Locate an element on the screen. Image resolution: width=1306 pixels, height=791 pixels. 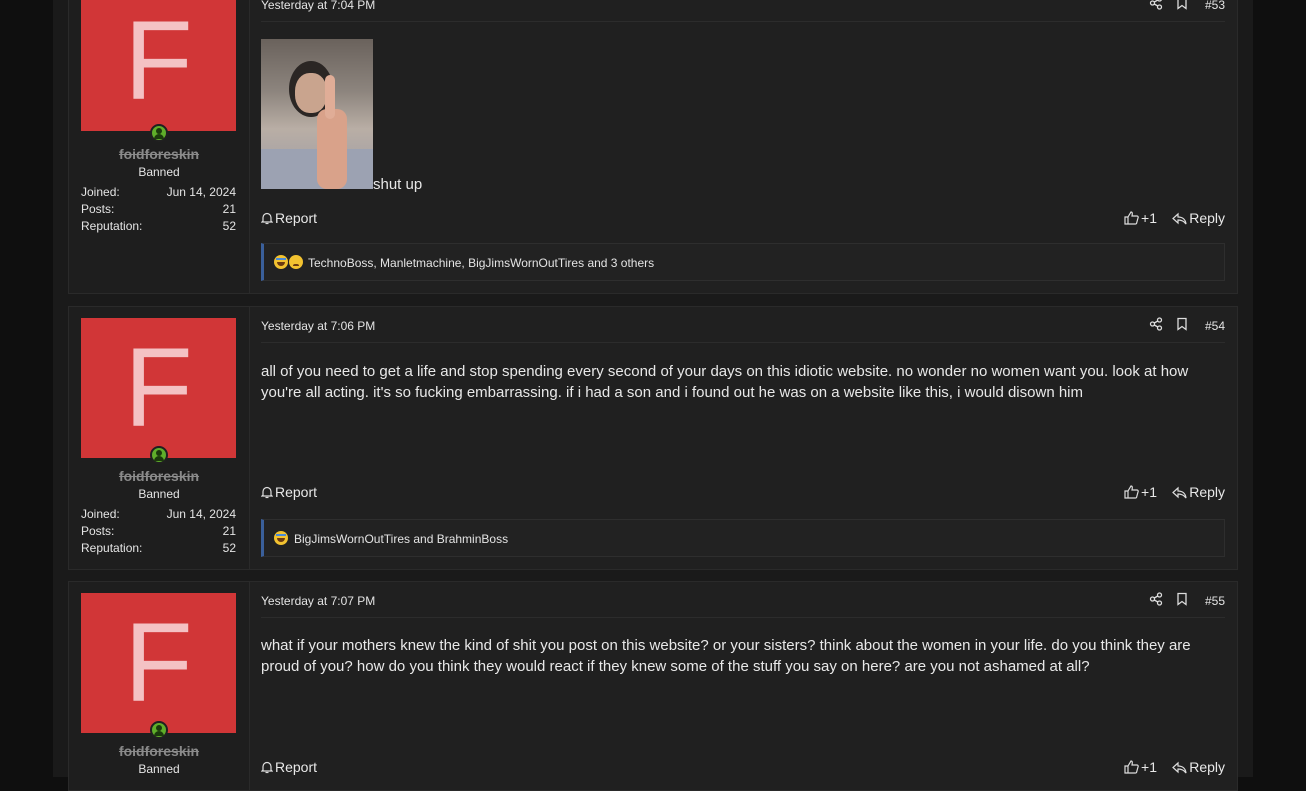
post-number: #55 is located at coordinates (1215, 601).